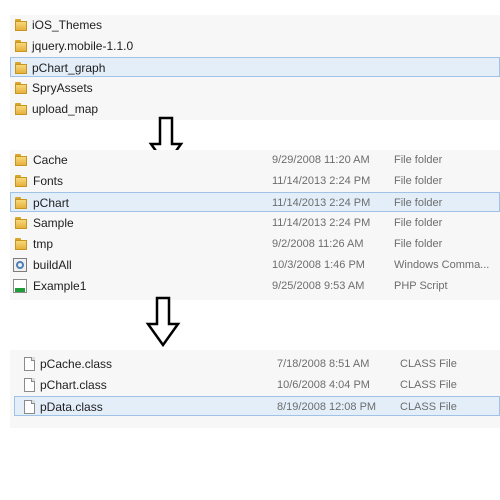 This screenshot has height=500, width=500. I want to click on date-modified: 9/2/2008 11:26 AM, so click(318, 244).